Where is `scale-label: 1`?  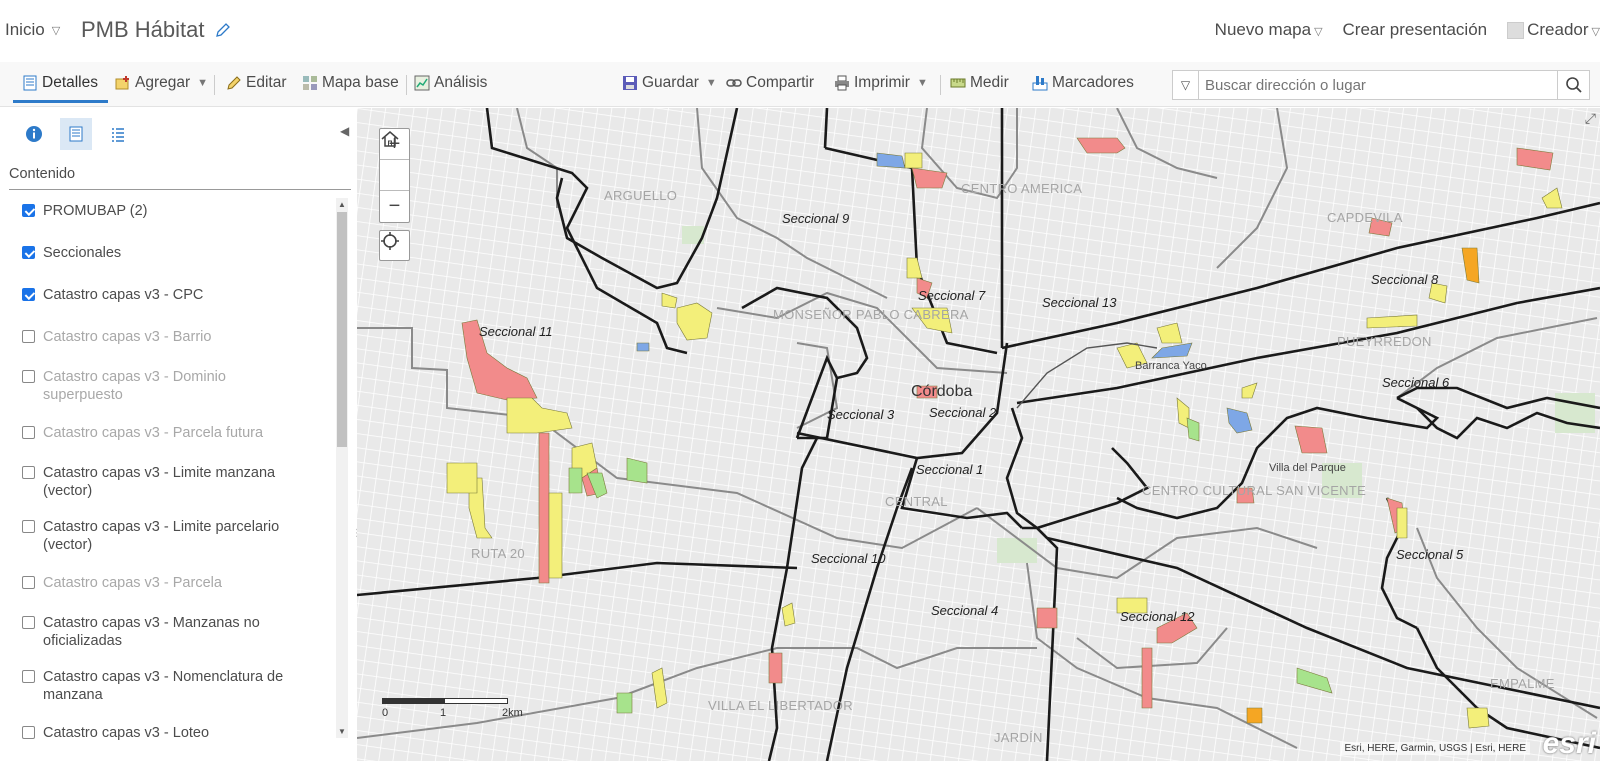
scale-label: 1 is located at coordinates (443, 713).